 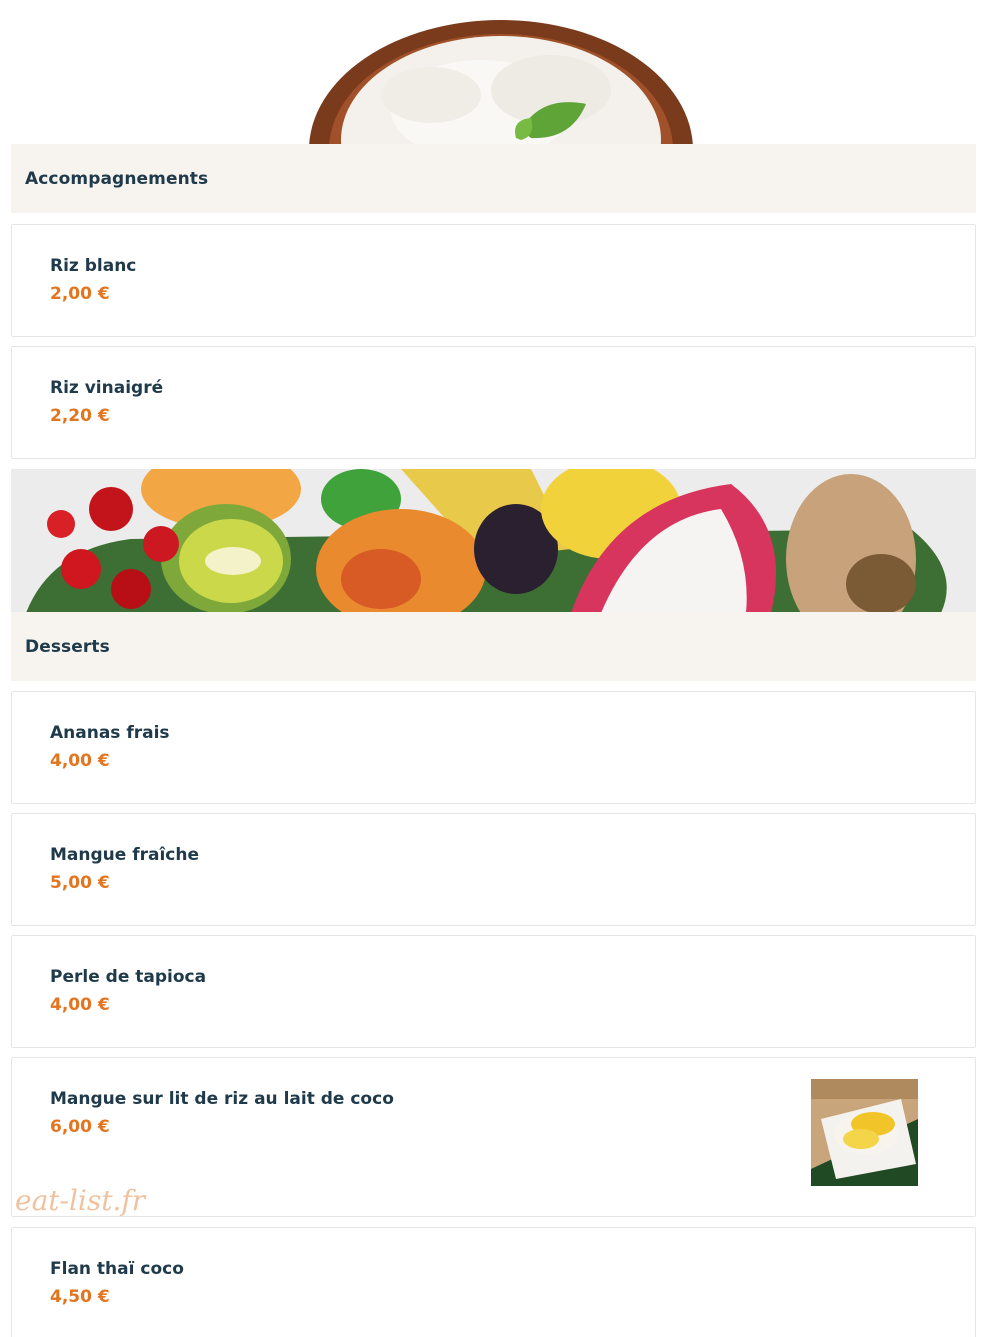 I want to click on section-header-accompagnements: Accompagnements, so click(x=493, y=178).